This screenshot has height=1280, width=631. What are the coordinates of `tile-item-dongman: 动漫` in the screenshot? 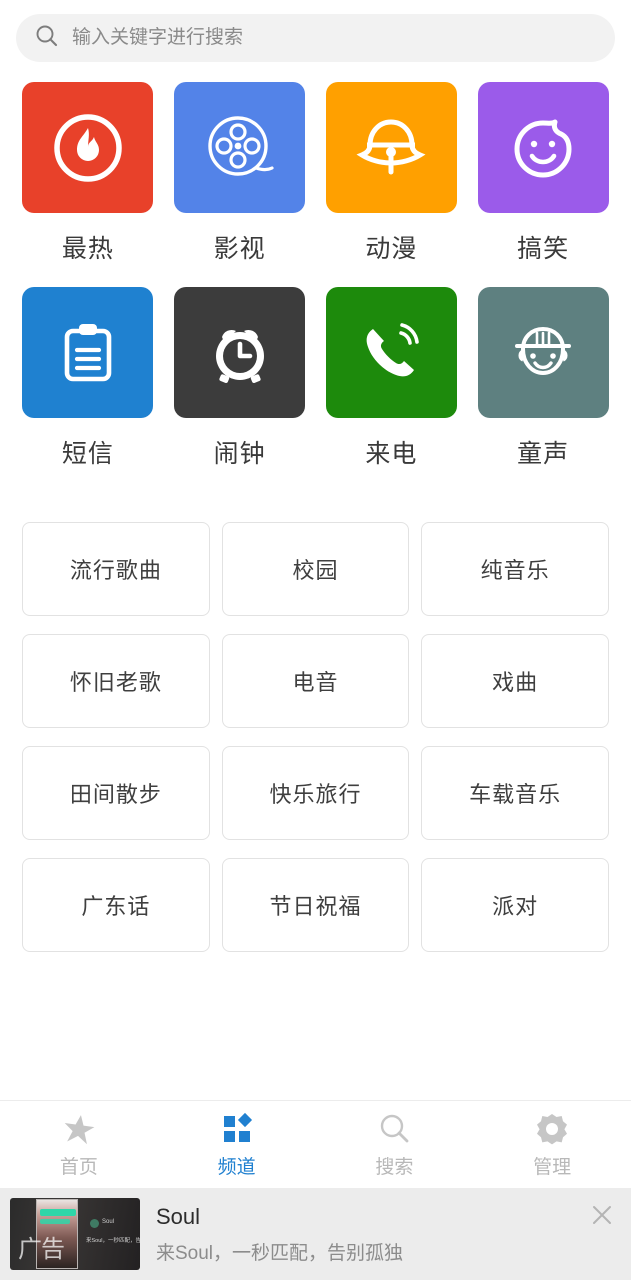 It's located at (392, 181).